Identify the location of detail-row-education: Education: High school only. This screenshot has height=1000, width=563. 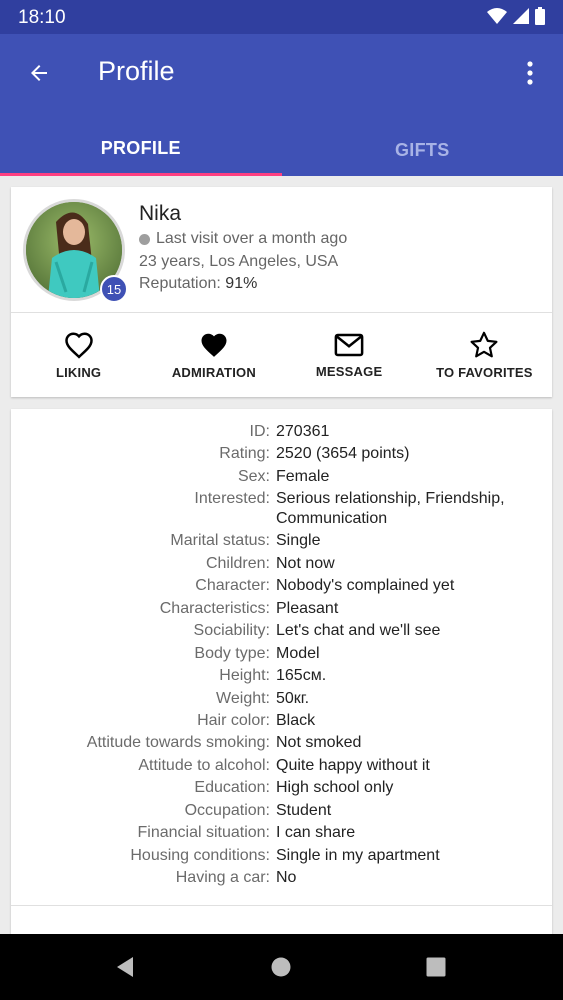
(281, 788).